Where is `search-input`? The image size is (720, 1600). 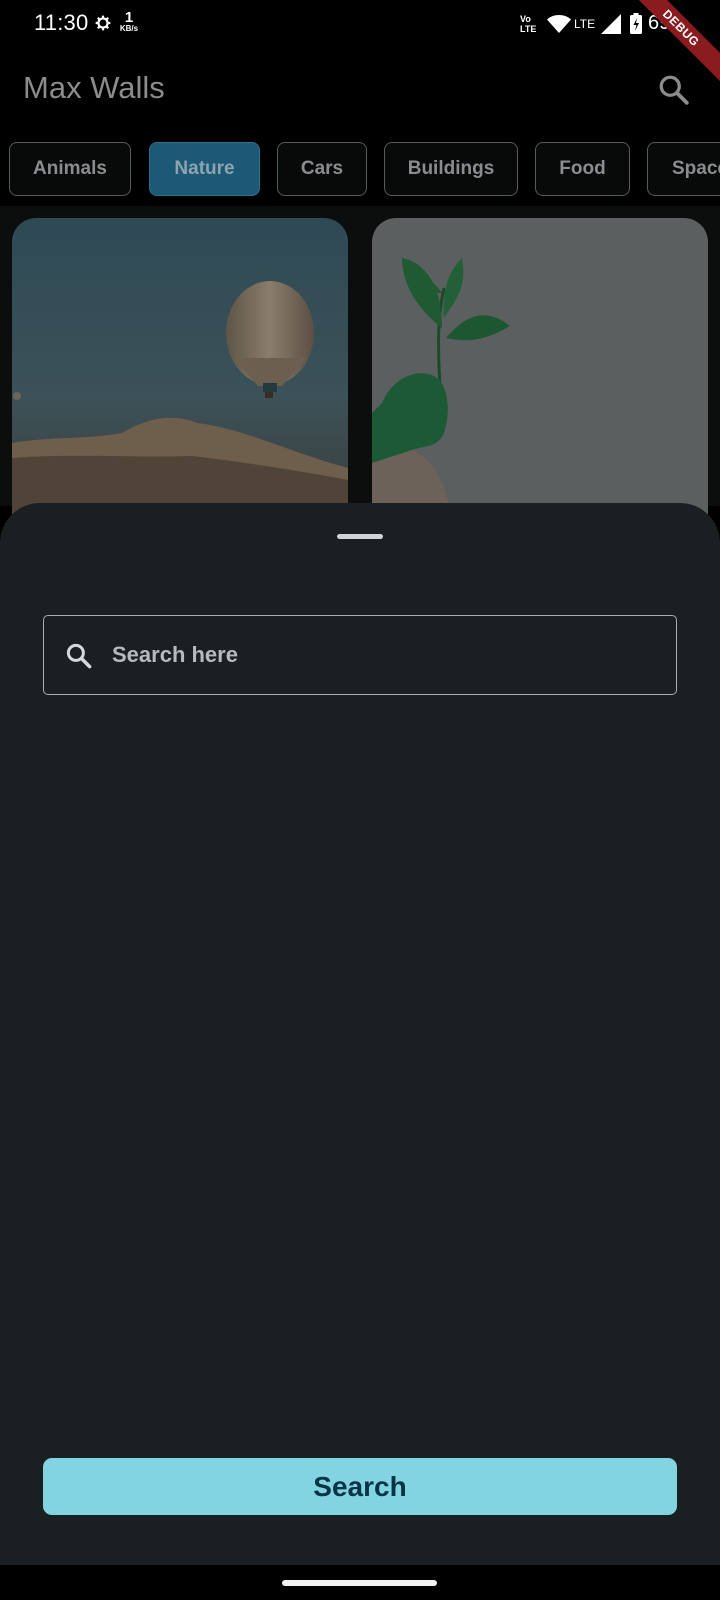 search-input is located at coordinates (387, 654).